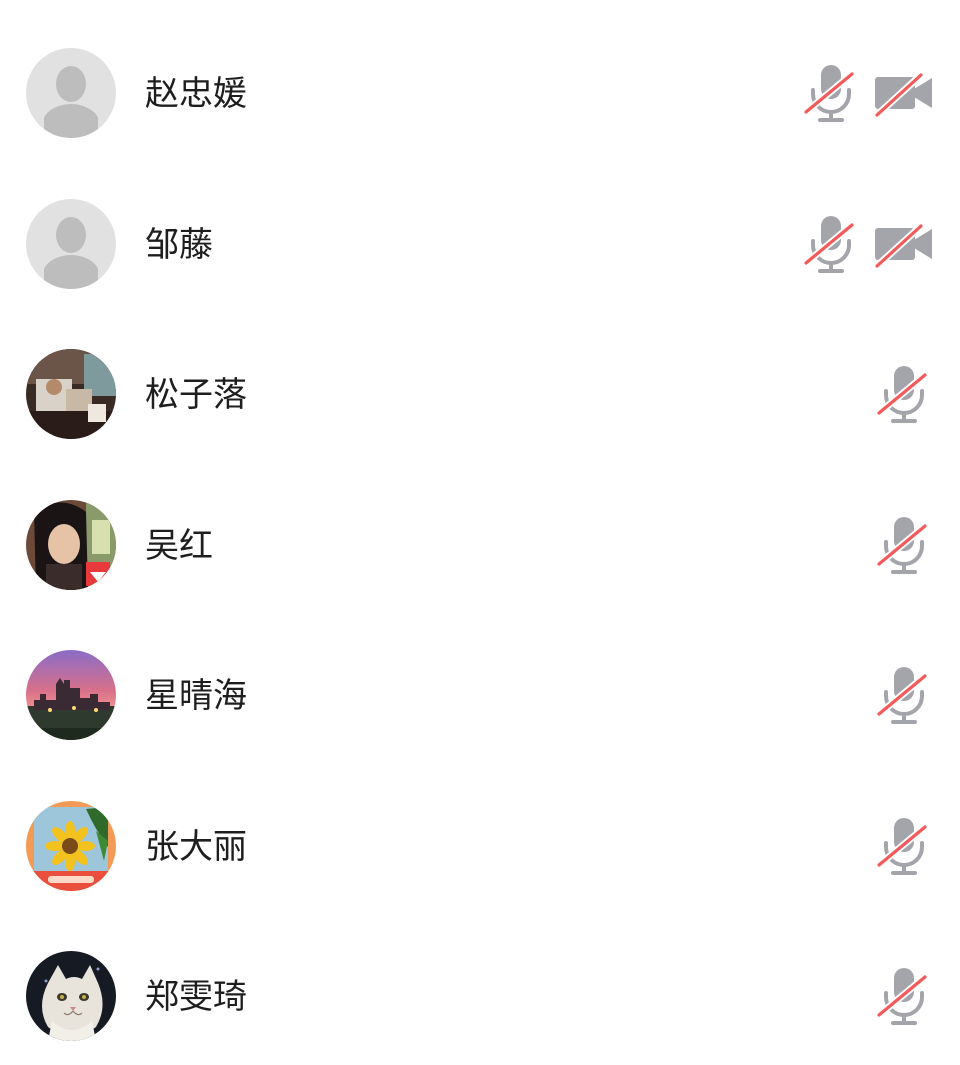 The height and width of the screenshot is (1065, 960). I want to click on participant-row: 赵忠媛, so click(480, 75).